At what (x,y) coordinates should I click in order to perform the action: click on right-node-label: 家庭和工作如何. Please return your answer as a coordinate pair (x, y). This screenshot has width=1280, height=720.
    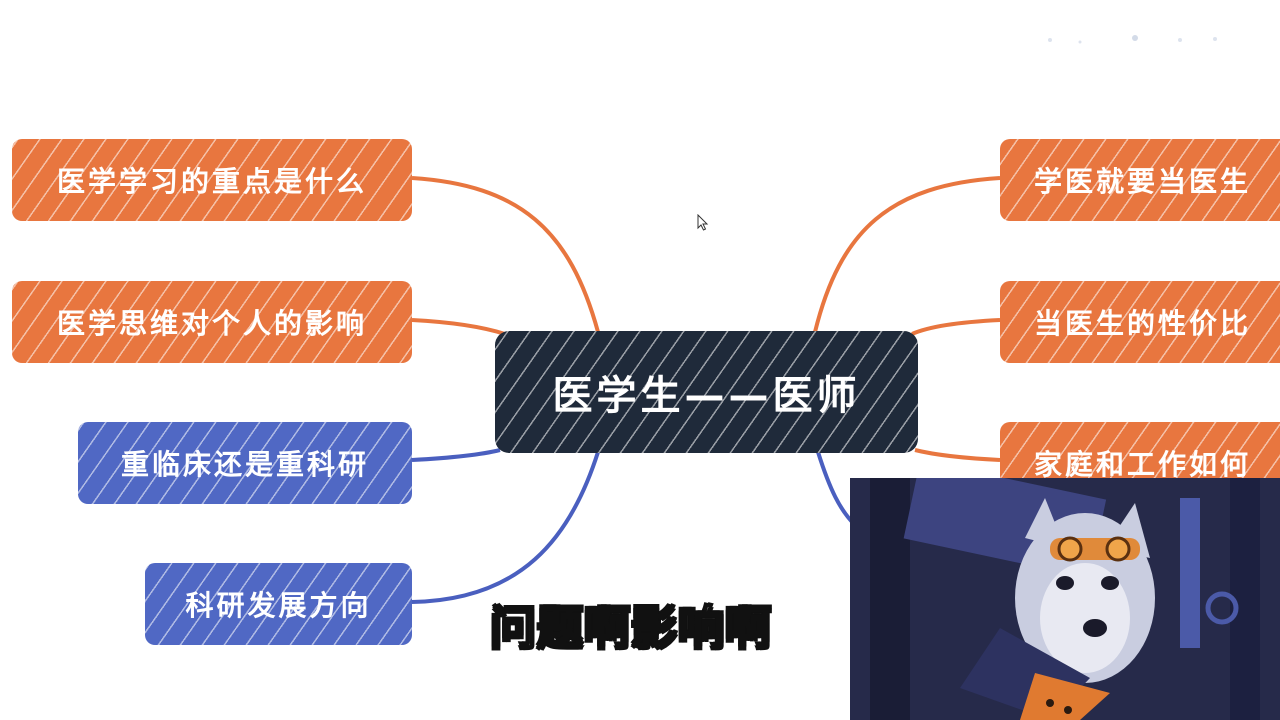
    Looking at the image, I should click on (1143, 464).